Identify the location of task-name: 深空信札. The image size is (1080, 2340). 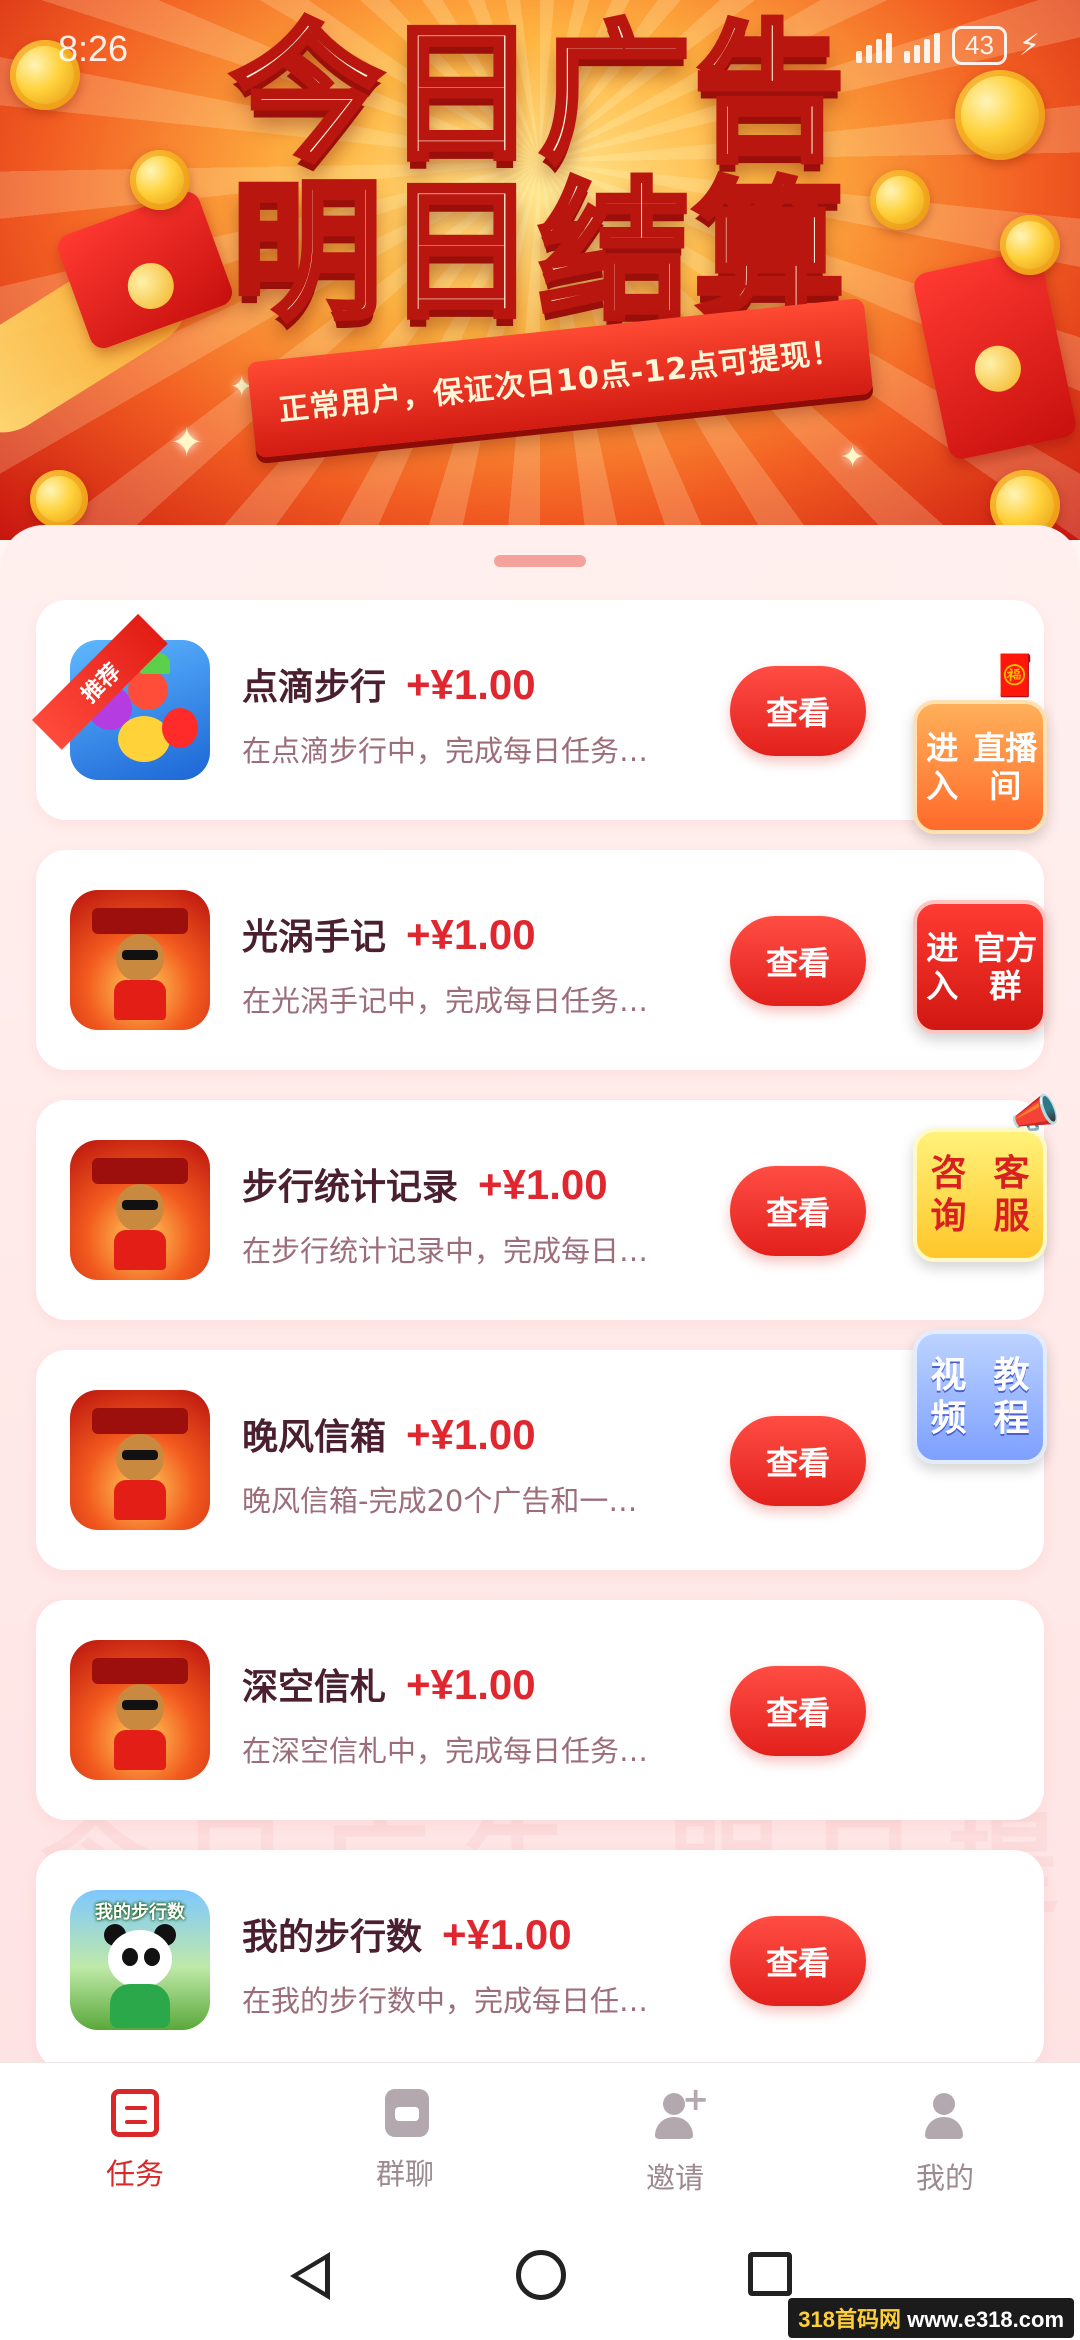
(314, 1687).